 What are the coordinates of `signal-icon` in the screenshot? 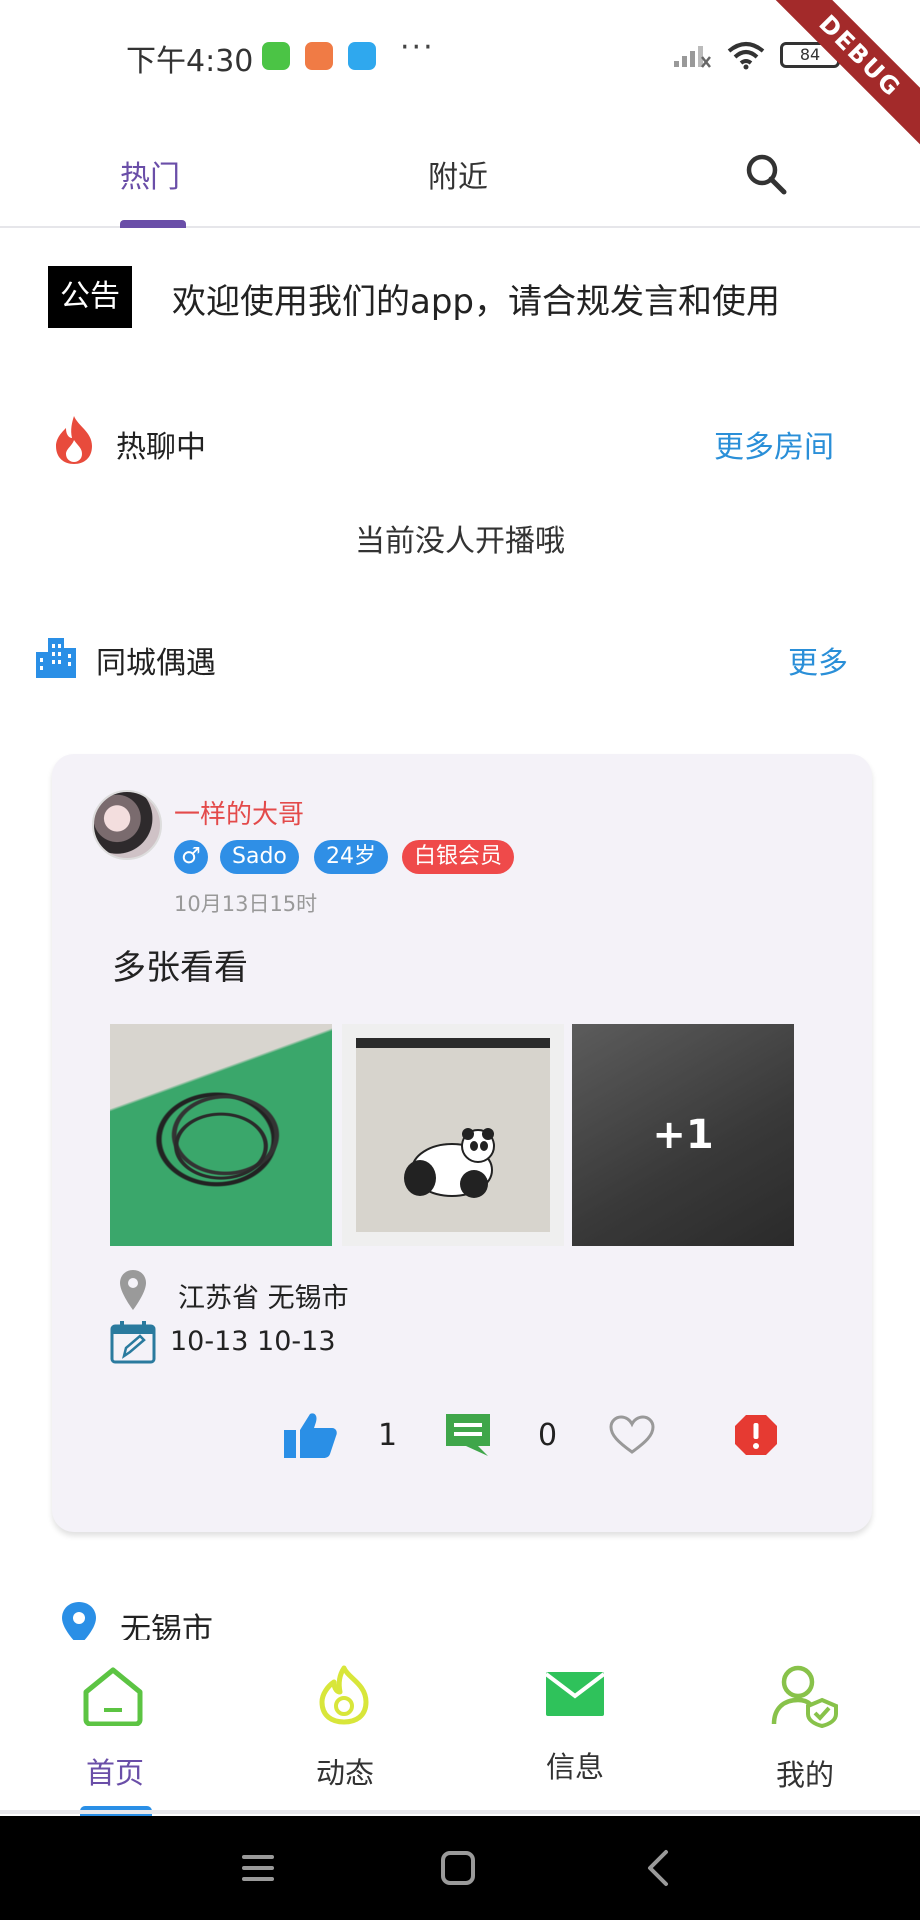 It's located at (692, 57).